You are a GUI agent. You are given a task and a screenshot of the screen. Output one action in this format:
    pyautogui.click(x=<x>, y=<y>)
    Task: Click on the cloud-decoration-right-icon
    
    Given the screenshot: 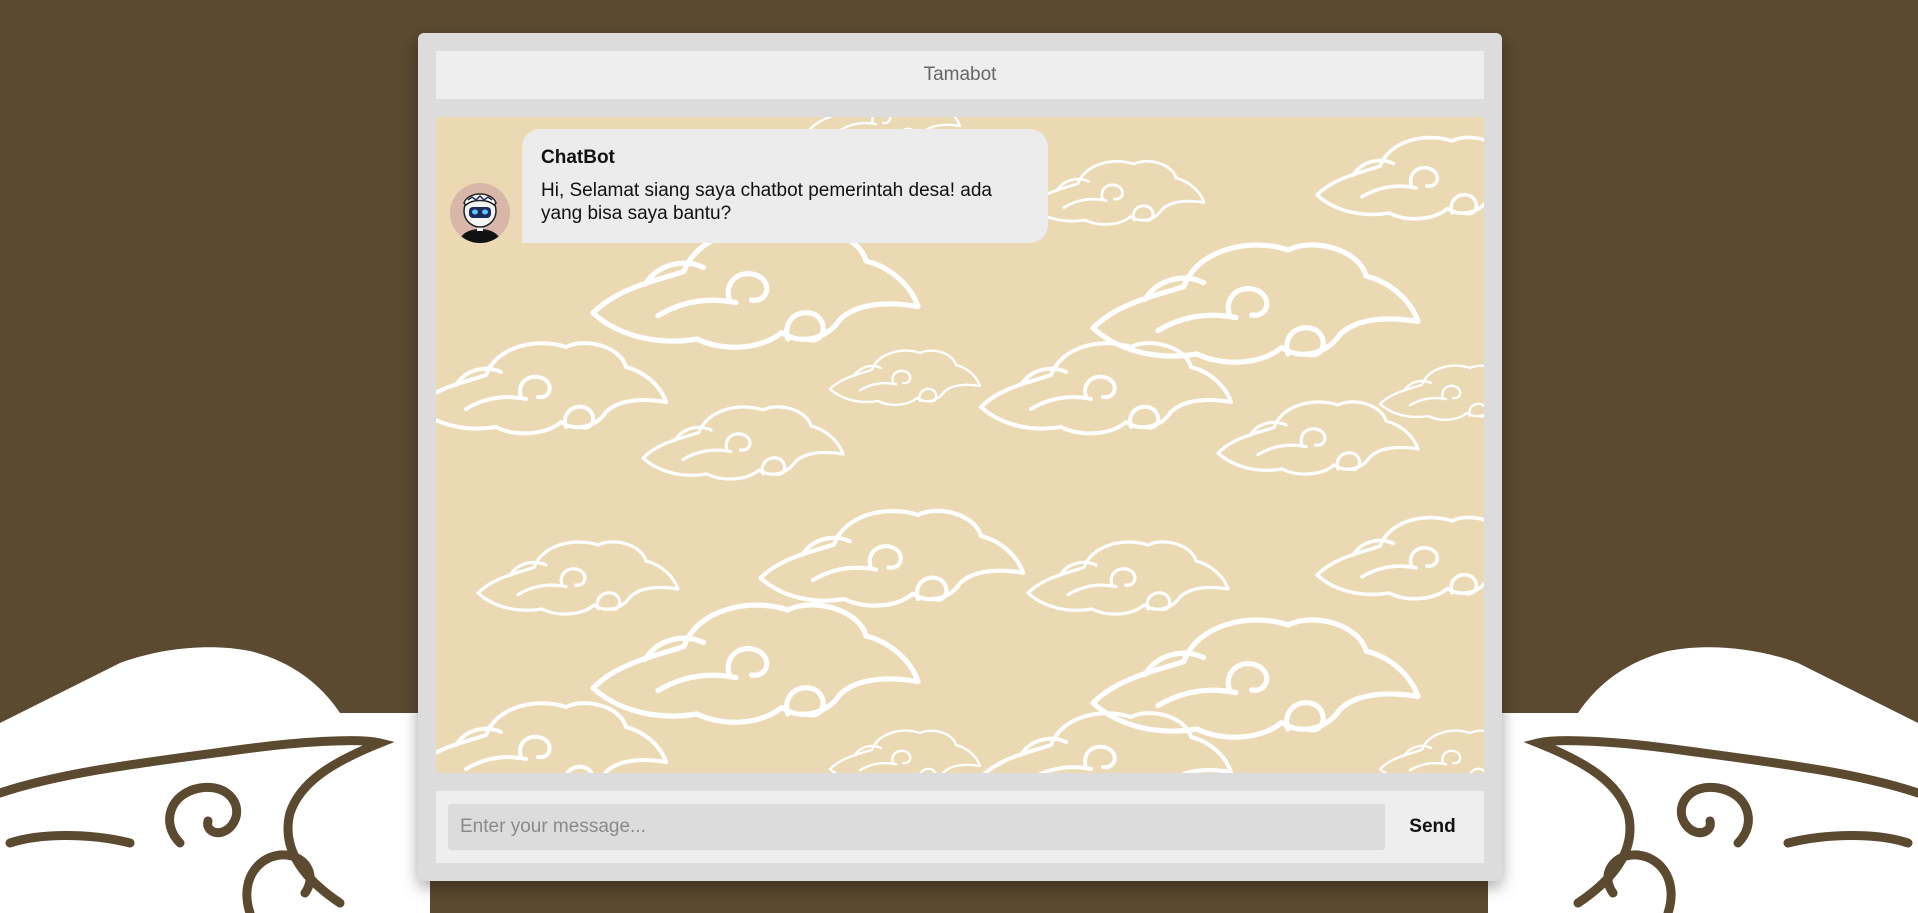 What is the action you would take?
    pyautogui.click(x=1703, y=780)
    